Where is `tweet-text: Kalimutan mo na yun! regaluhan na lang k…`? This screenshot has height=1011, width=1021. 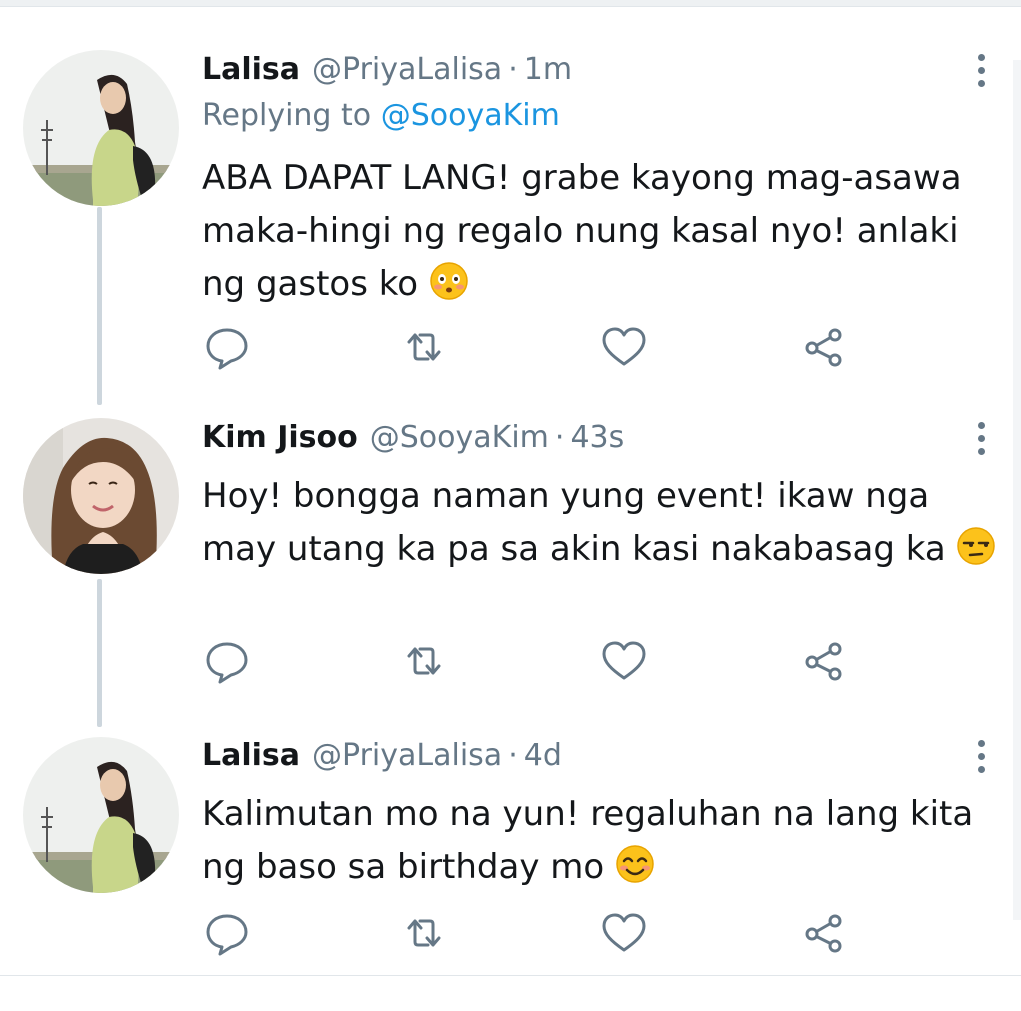 tweet-text: Kalimutan mo na yun! regaluhan na lang k… is located at coordinates (588, 840).